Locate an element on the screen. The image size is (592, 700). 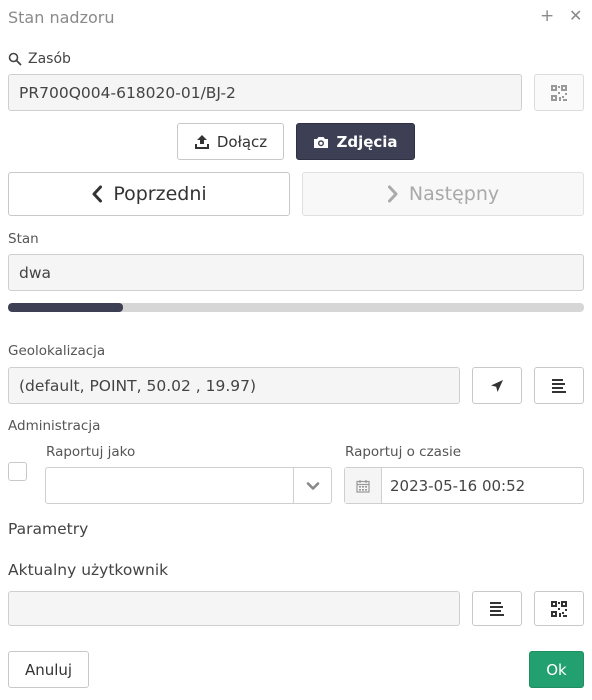
search-icon is located at coordinates (15, 59).